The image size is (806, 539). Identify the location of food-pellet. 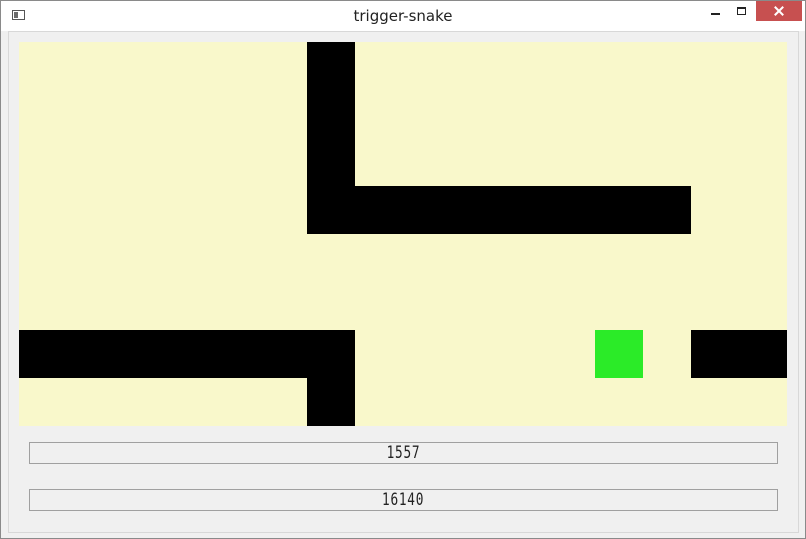
(619, 354).